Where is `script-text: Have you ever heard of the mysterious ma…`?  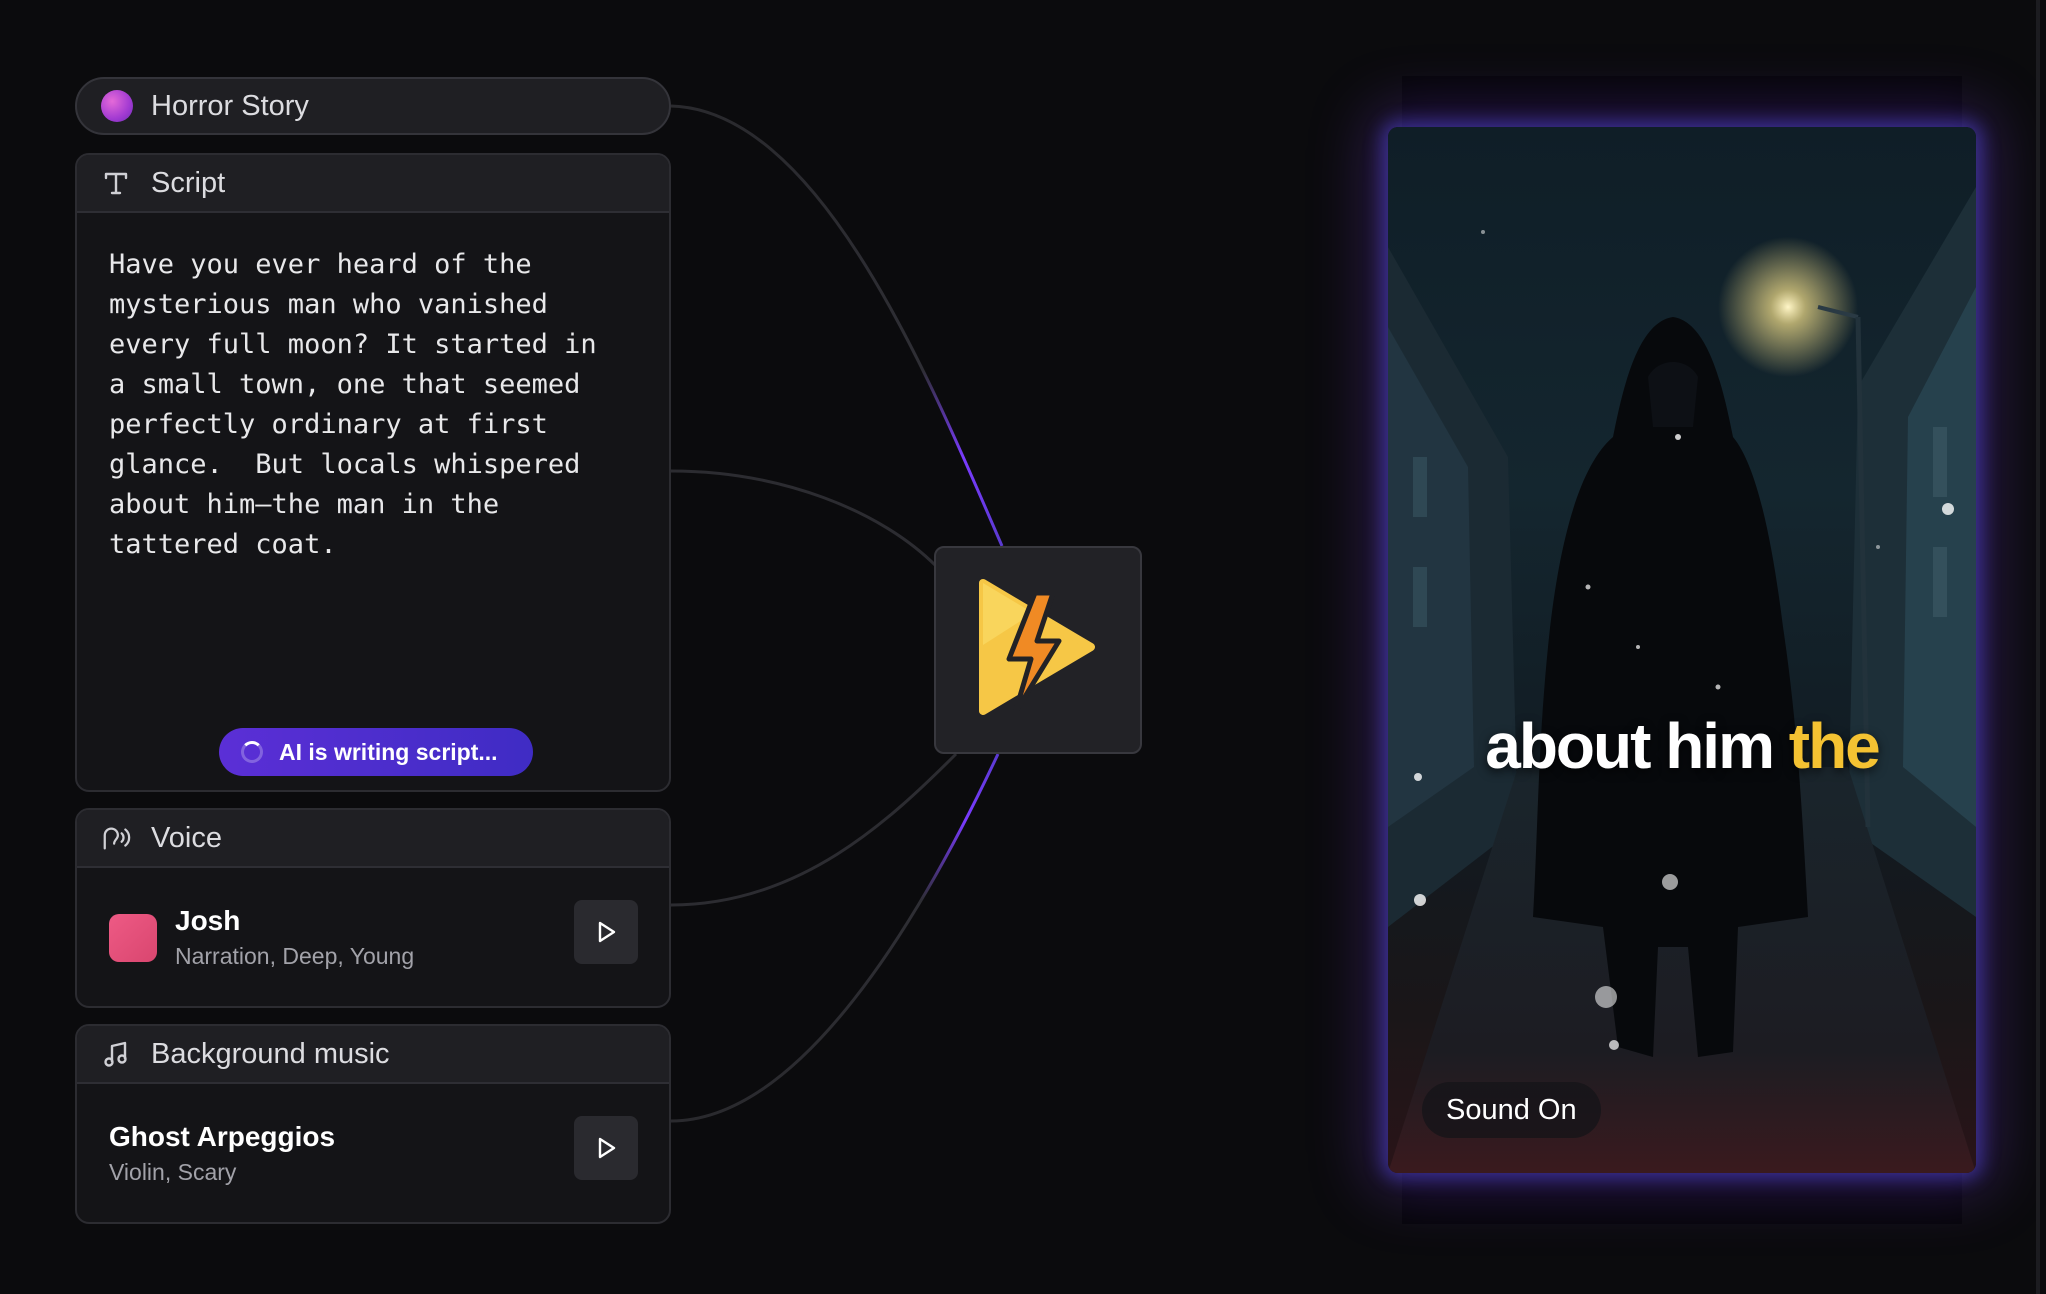 script-text: Have you ever heard of the mysterious ma… is located at coordinates (373, 389).